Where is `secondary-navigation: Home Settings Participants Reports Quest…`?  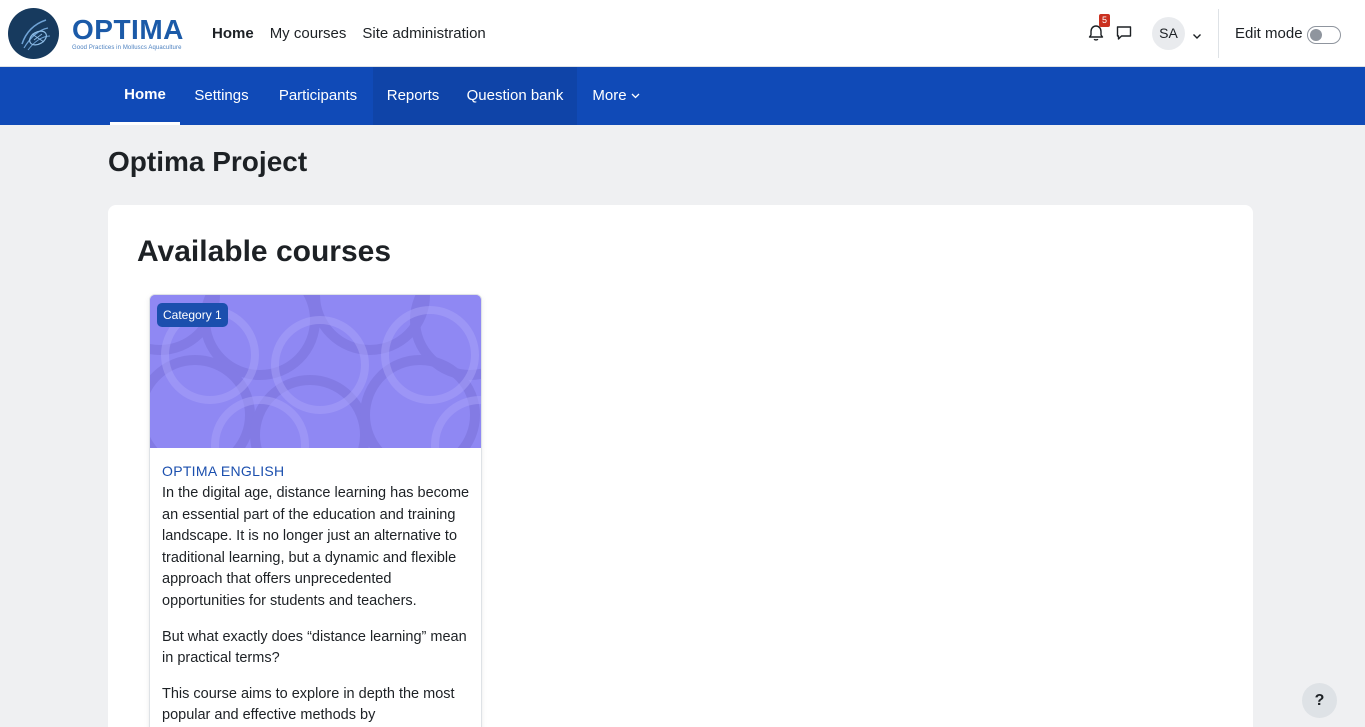 secondary-navigation: Home Settings Participants Reports Quest… is located at coordinates (682, 96).